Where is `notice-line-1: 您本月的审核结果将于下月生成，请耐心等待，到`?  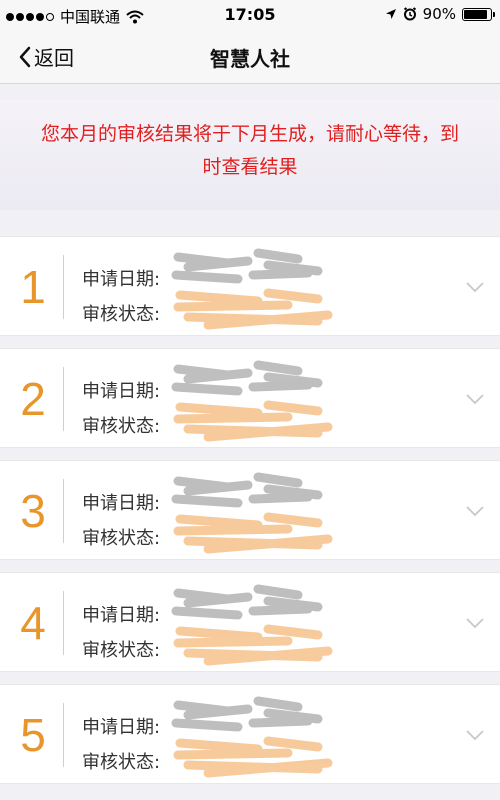 notice-line-1: 您本月的审核结果将于下月生成，请耐心等待，到 is located at coordinates (249, 134).